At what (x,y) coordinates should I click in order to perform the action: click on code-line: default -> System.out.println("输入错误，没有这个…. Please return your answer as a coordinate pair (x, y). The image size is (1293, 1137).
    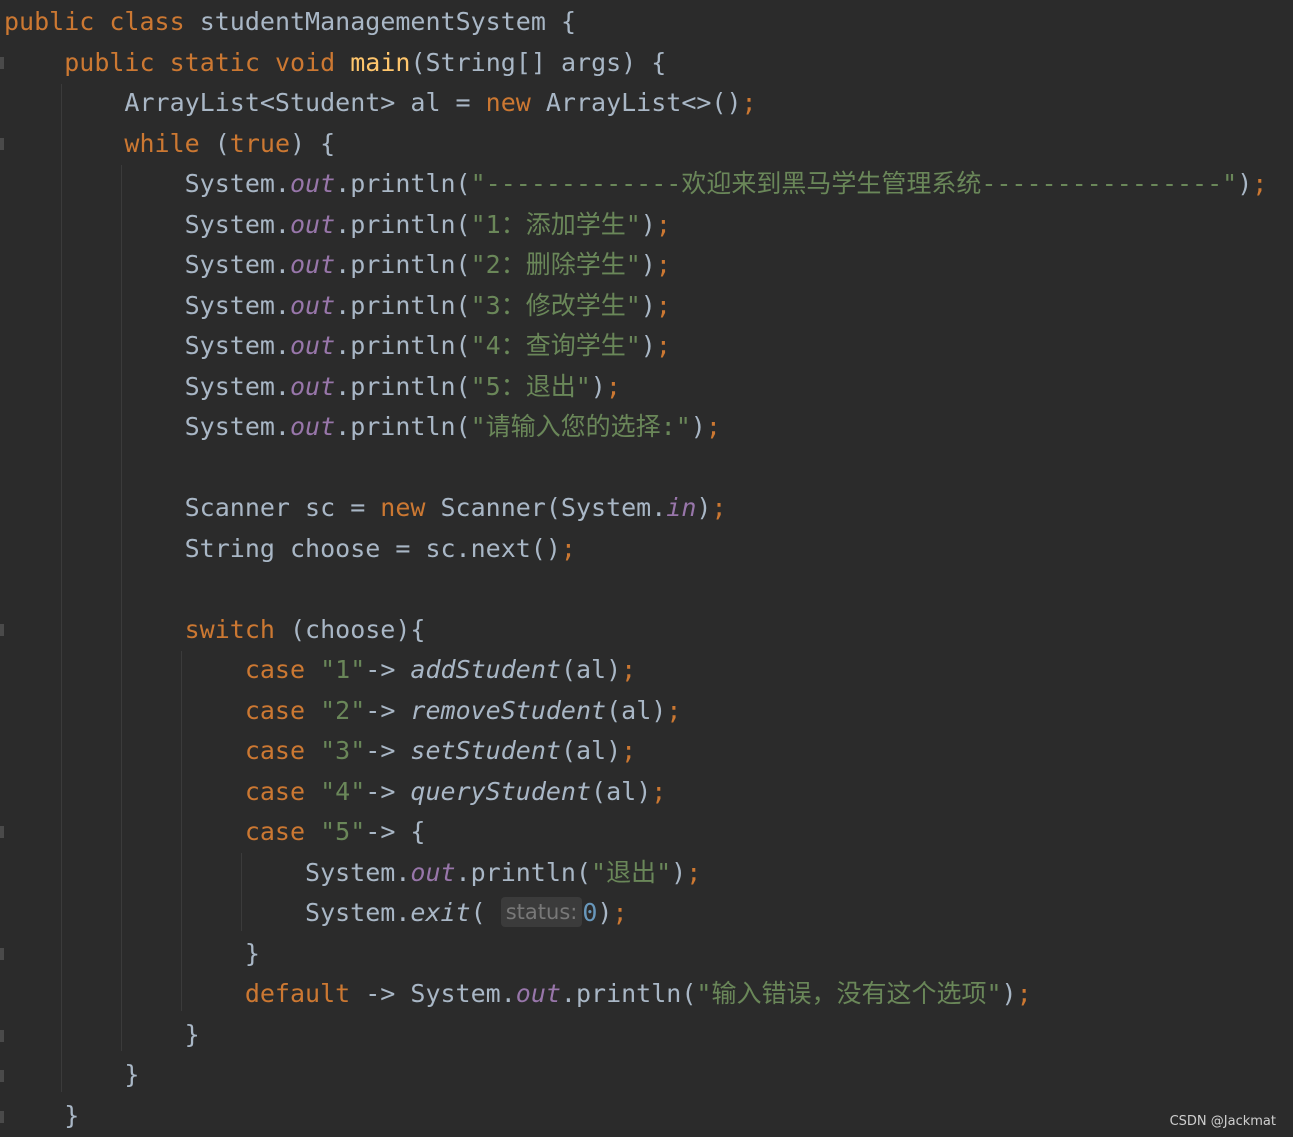
    Looking at the image, I should click on (518, 994).